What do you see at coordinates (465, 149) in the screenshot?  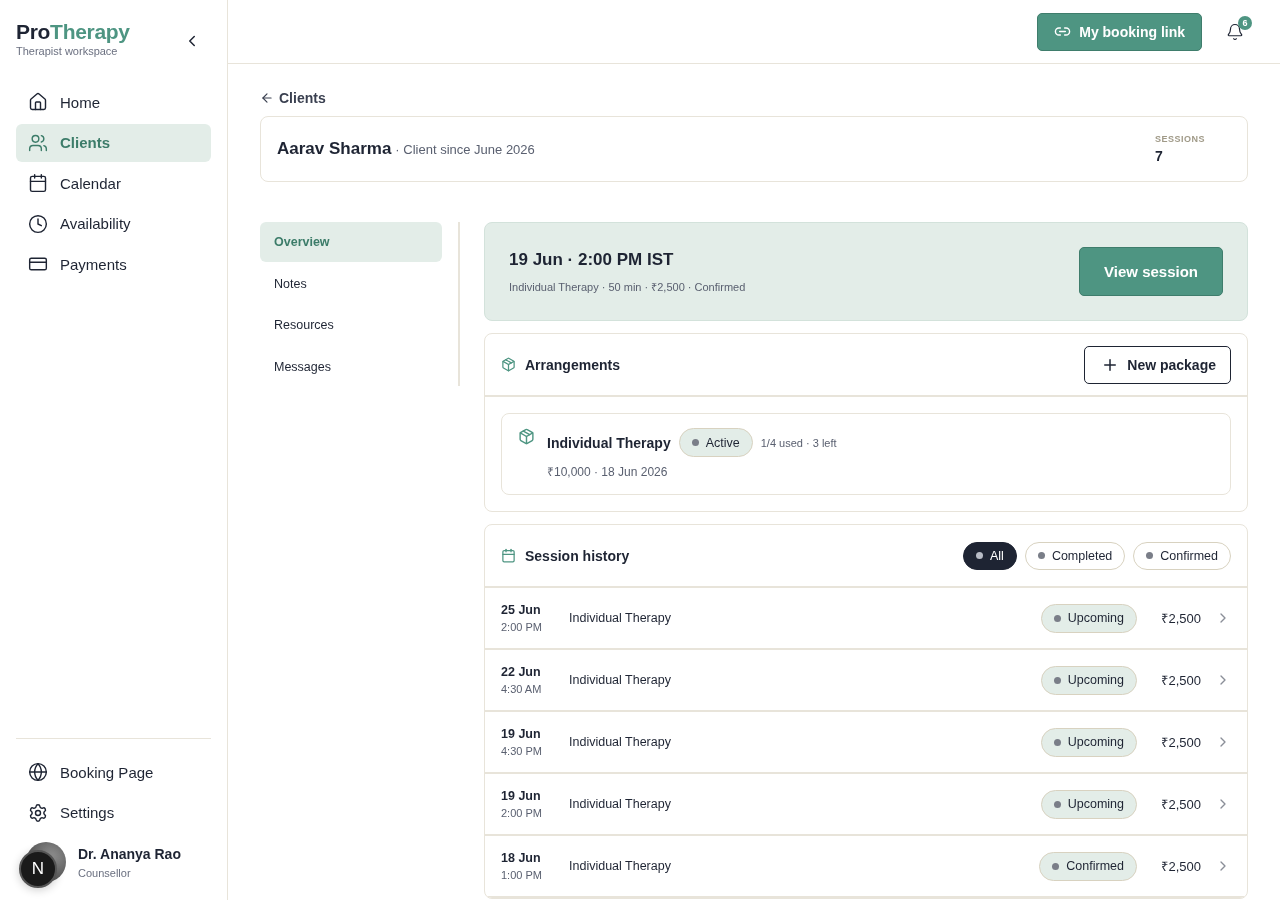 I see `client-since: · Client since June 2026` at bounding box center [465, 149].